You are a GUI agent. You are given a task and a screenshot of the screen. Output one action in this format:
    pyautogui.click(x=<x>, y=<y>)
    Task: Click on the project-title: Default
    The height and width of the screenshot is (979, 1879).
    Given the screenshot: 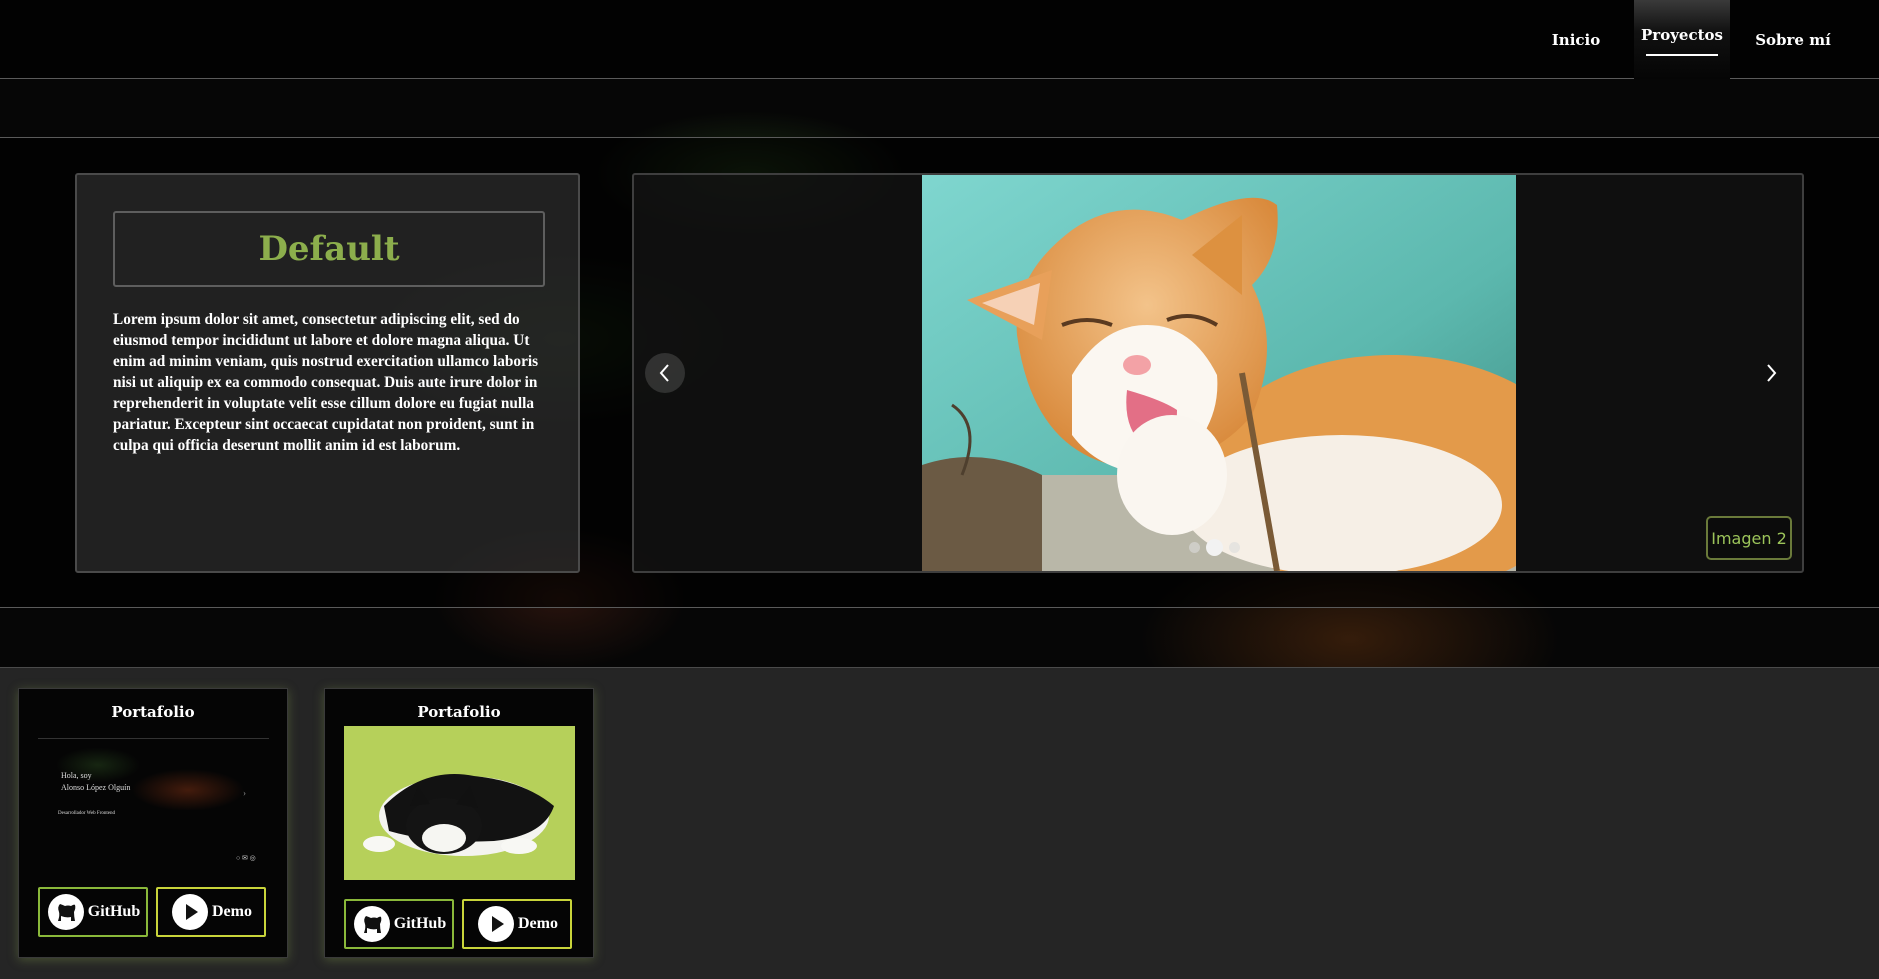 What is the action you would take?
    pyautogui.click(x=329, y=249)
    